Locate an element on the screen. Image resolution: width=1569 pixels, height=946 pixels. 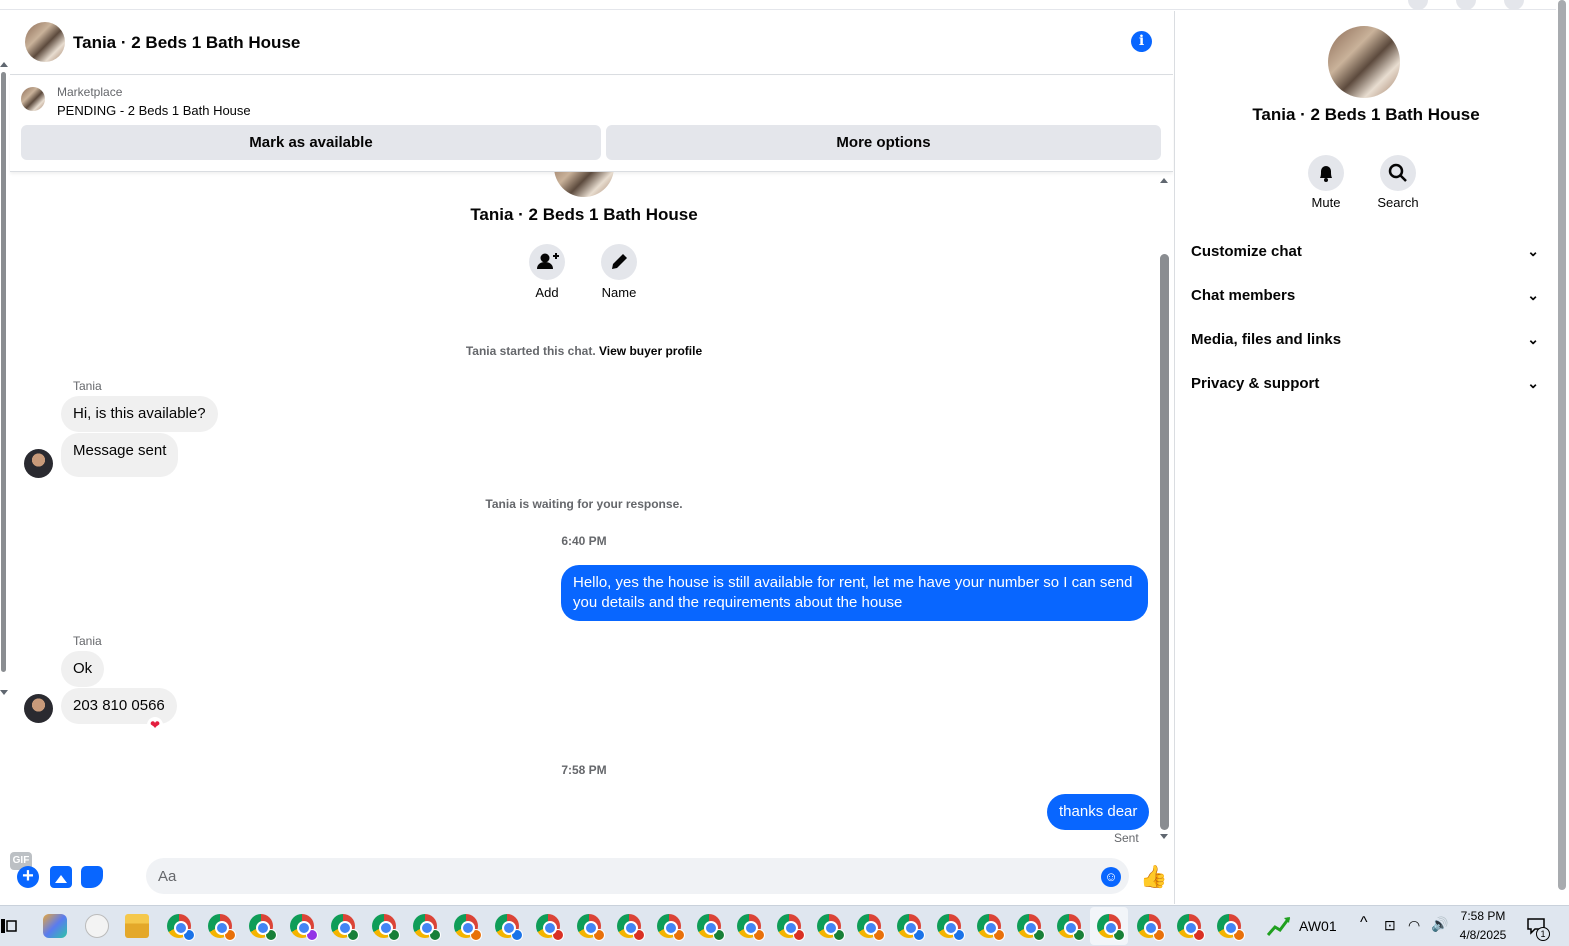
chat-avatar is located at coordinates (45, 42).